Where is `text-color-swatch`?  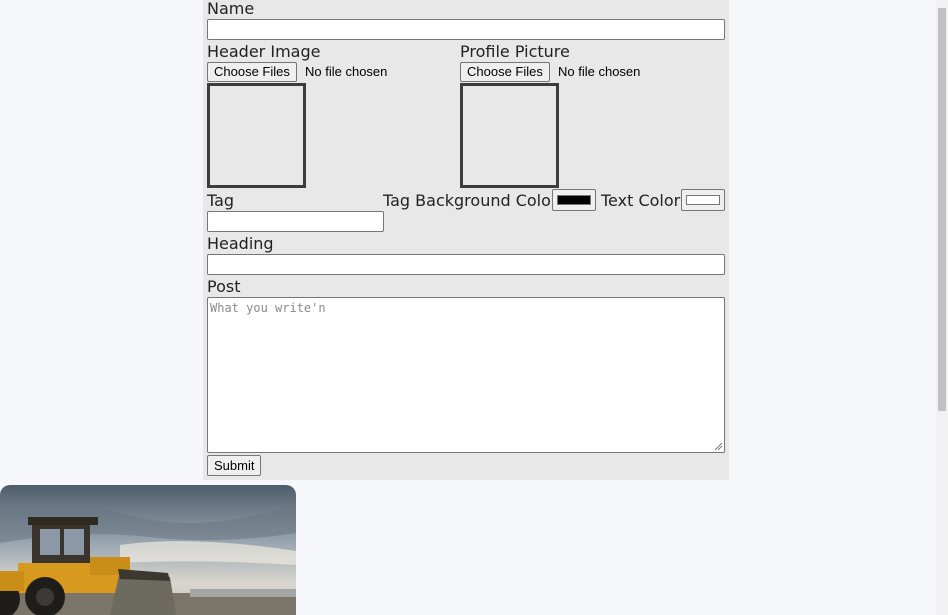 text-color-swatch is located at coordinates (703, 200).